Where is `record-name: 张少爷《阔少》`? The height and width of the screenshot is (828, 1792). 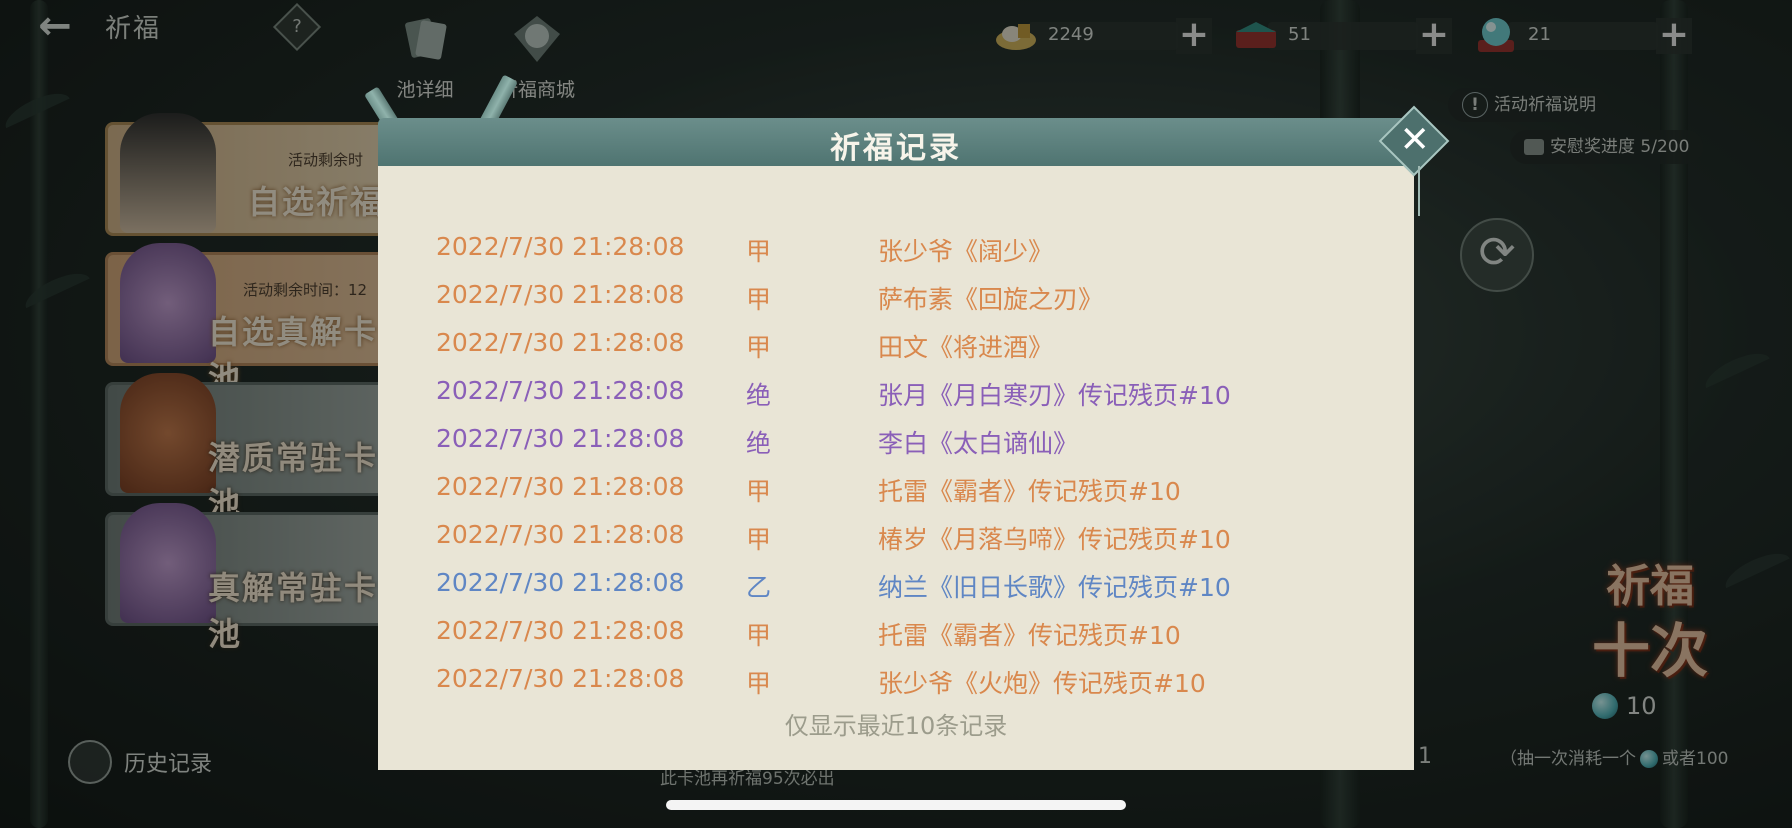 record-name: 张少爷《阔少》 is located at coordinates (966, 251).